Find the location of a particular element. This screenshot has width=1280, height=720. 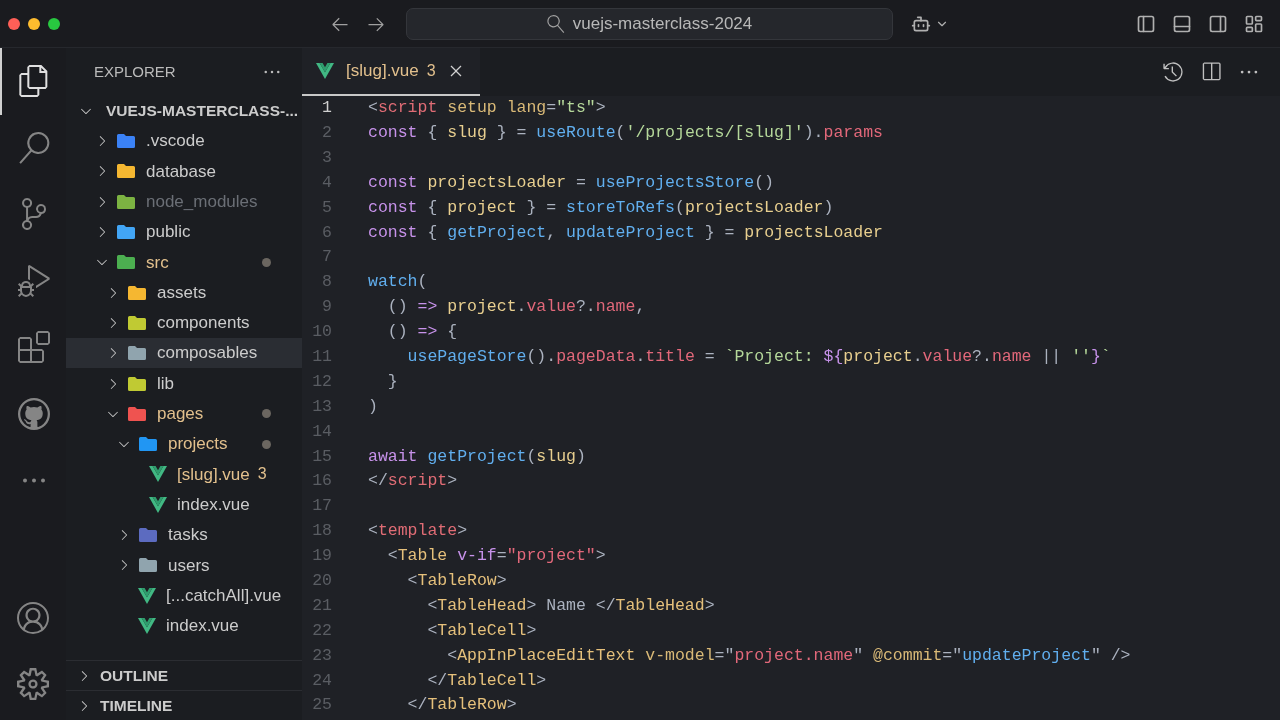

code-line: const { slug } = useRoute('/projects/[slug]').params is located at coordinates (625, 132).